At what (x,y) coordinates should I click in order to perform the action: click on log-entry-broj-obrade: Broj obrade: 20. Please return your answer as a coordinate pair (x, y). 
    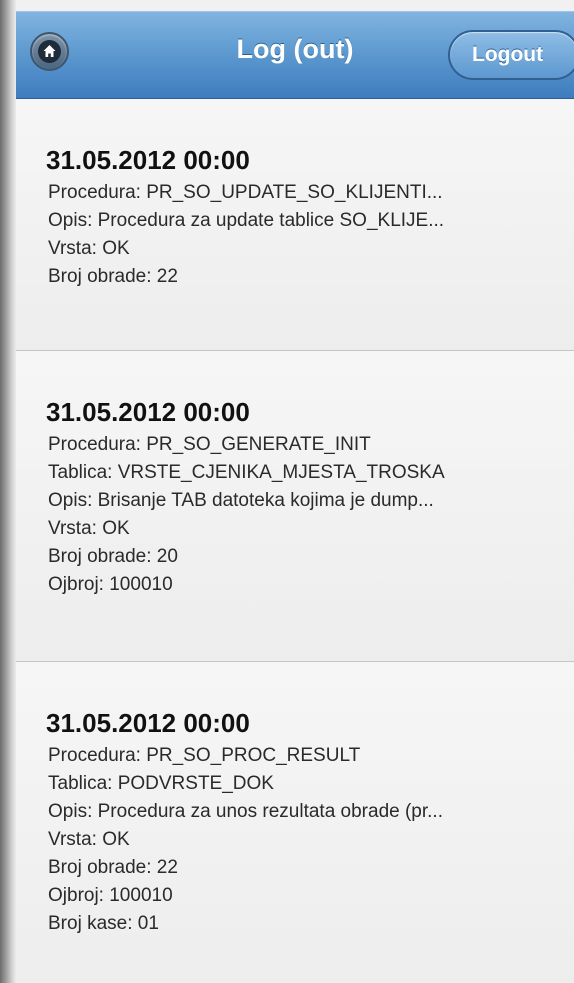
    Looking at the image, I should click on (113, 556).